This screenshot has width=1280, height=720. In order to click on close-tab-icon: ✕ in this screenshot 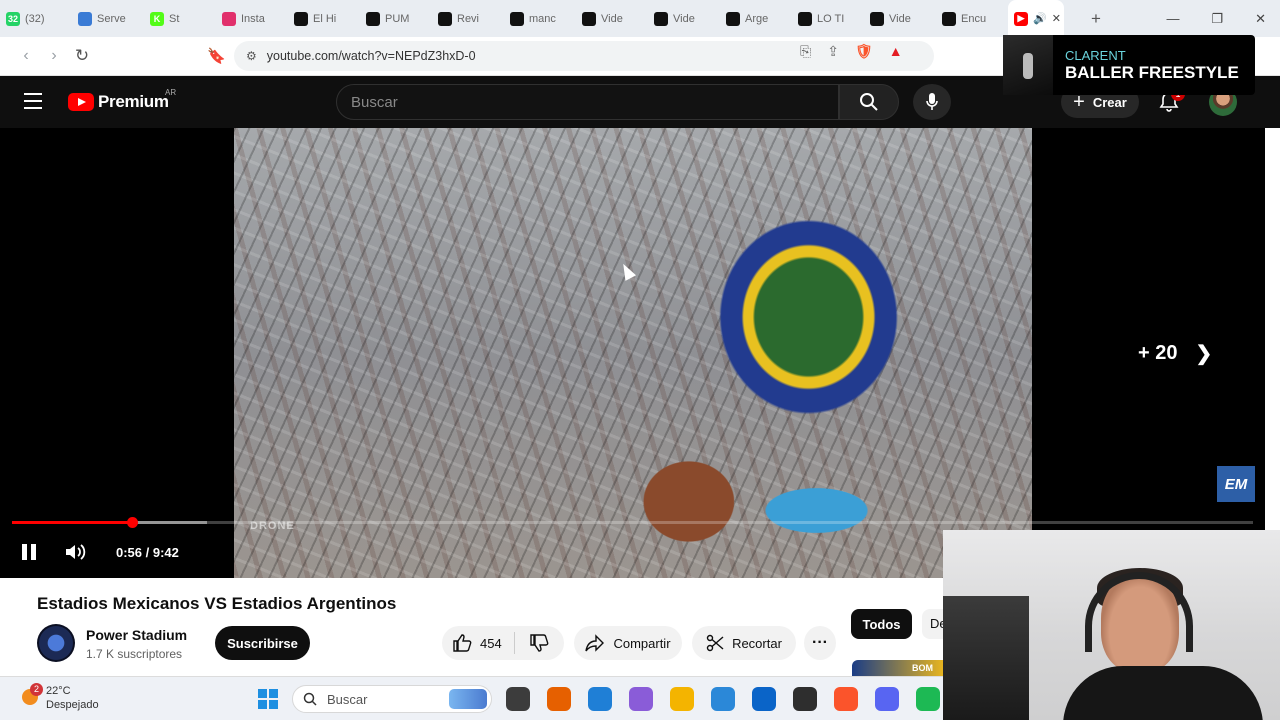, I will do `click(1056, 18)`.